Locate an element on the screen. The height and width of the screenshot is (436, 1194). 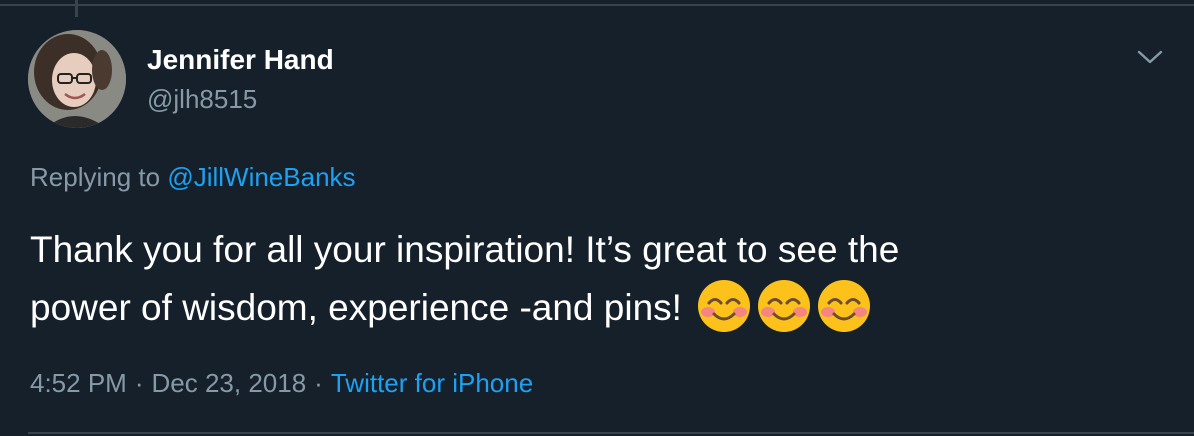
chevron-down-icon is located at coordinates (1150, 57).